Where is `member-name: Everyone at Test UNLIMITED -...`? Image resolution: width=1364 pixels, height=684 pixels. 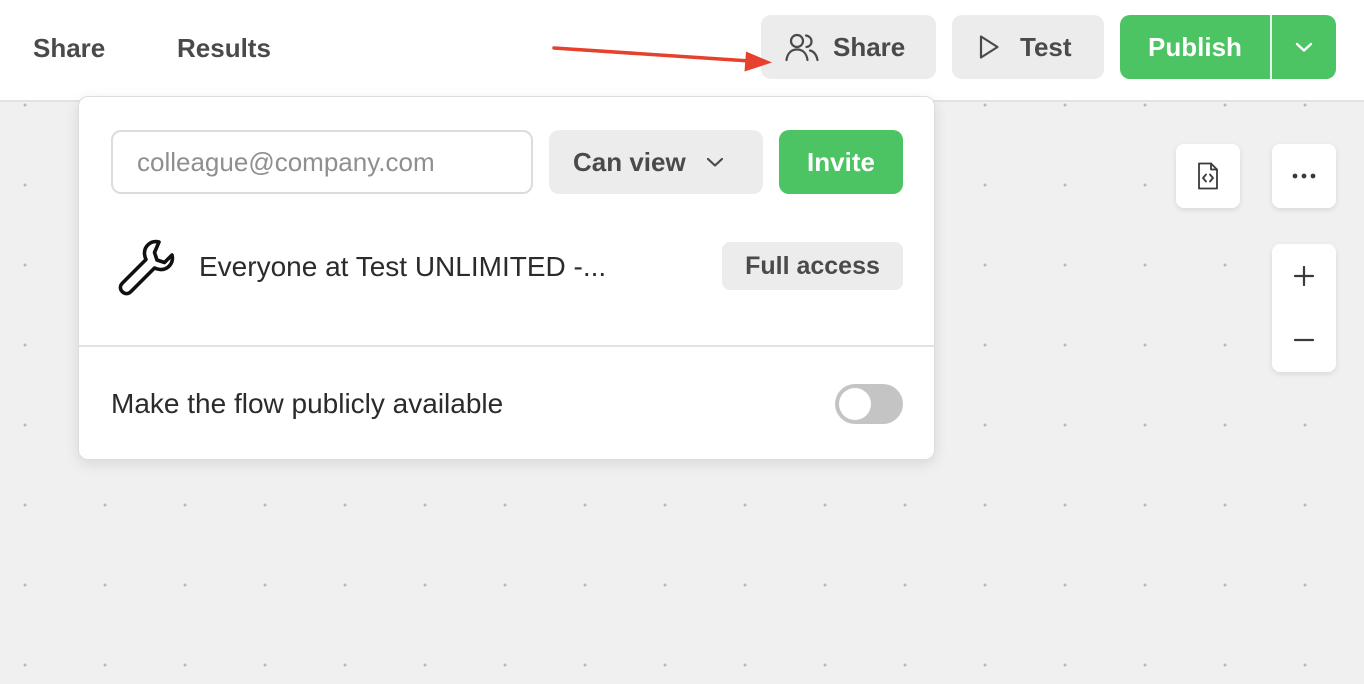 member-name: Everyone at Test UNLIMITED -... is located at coordinates (403, 266).